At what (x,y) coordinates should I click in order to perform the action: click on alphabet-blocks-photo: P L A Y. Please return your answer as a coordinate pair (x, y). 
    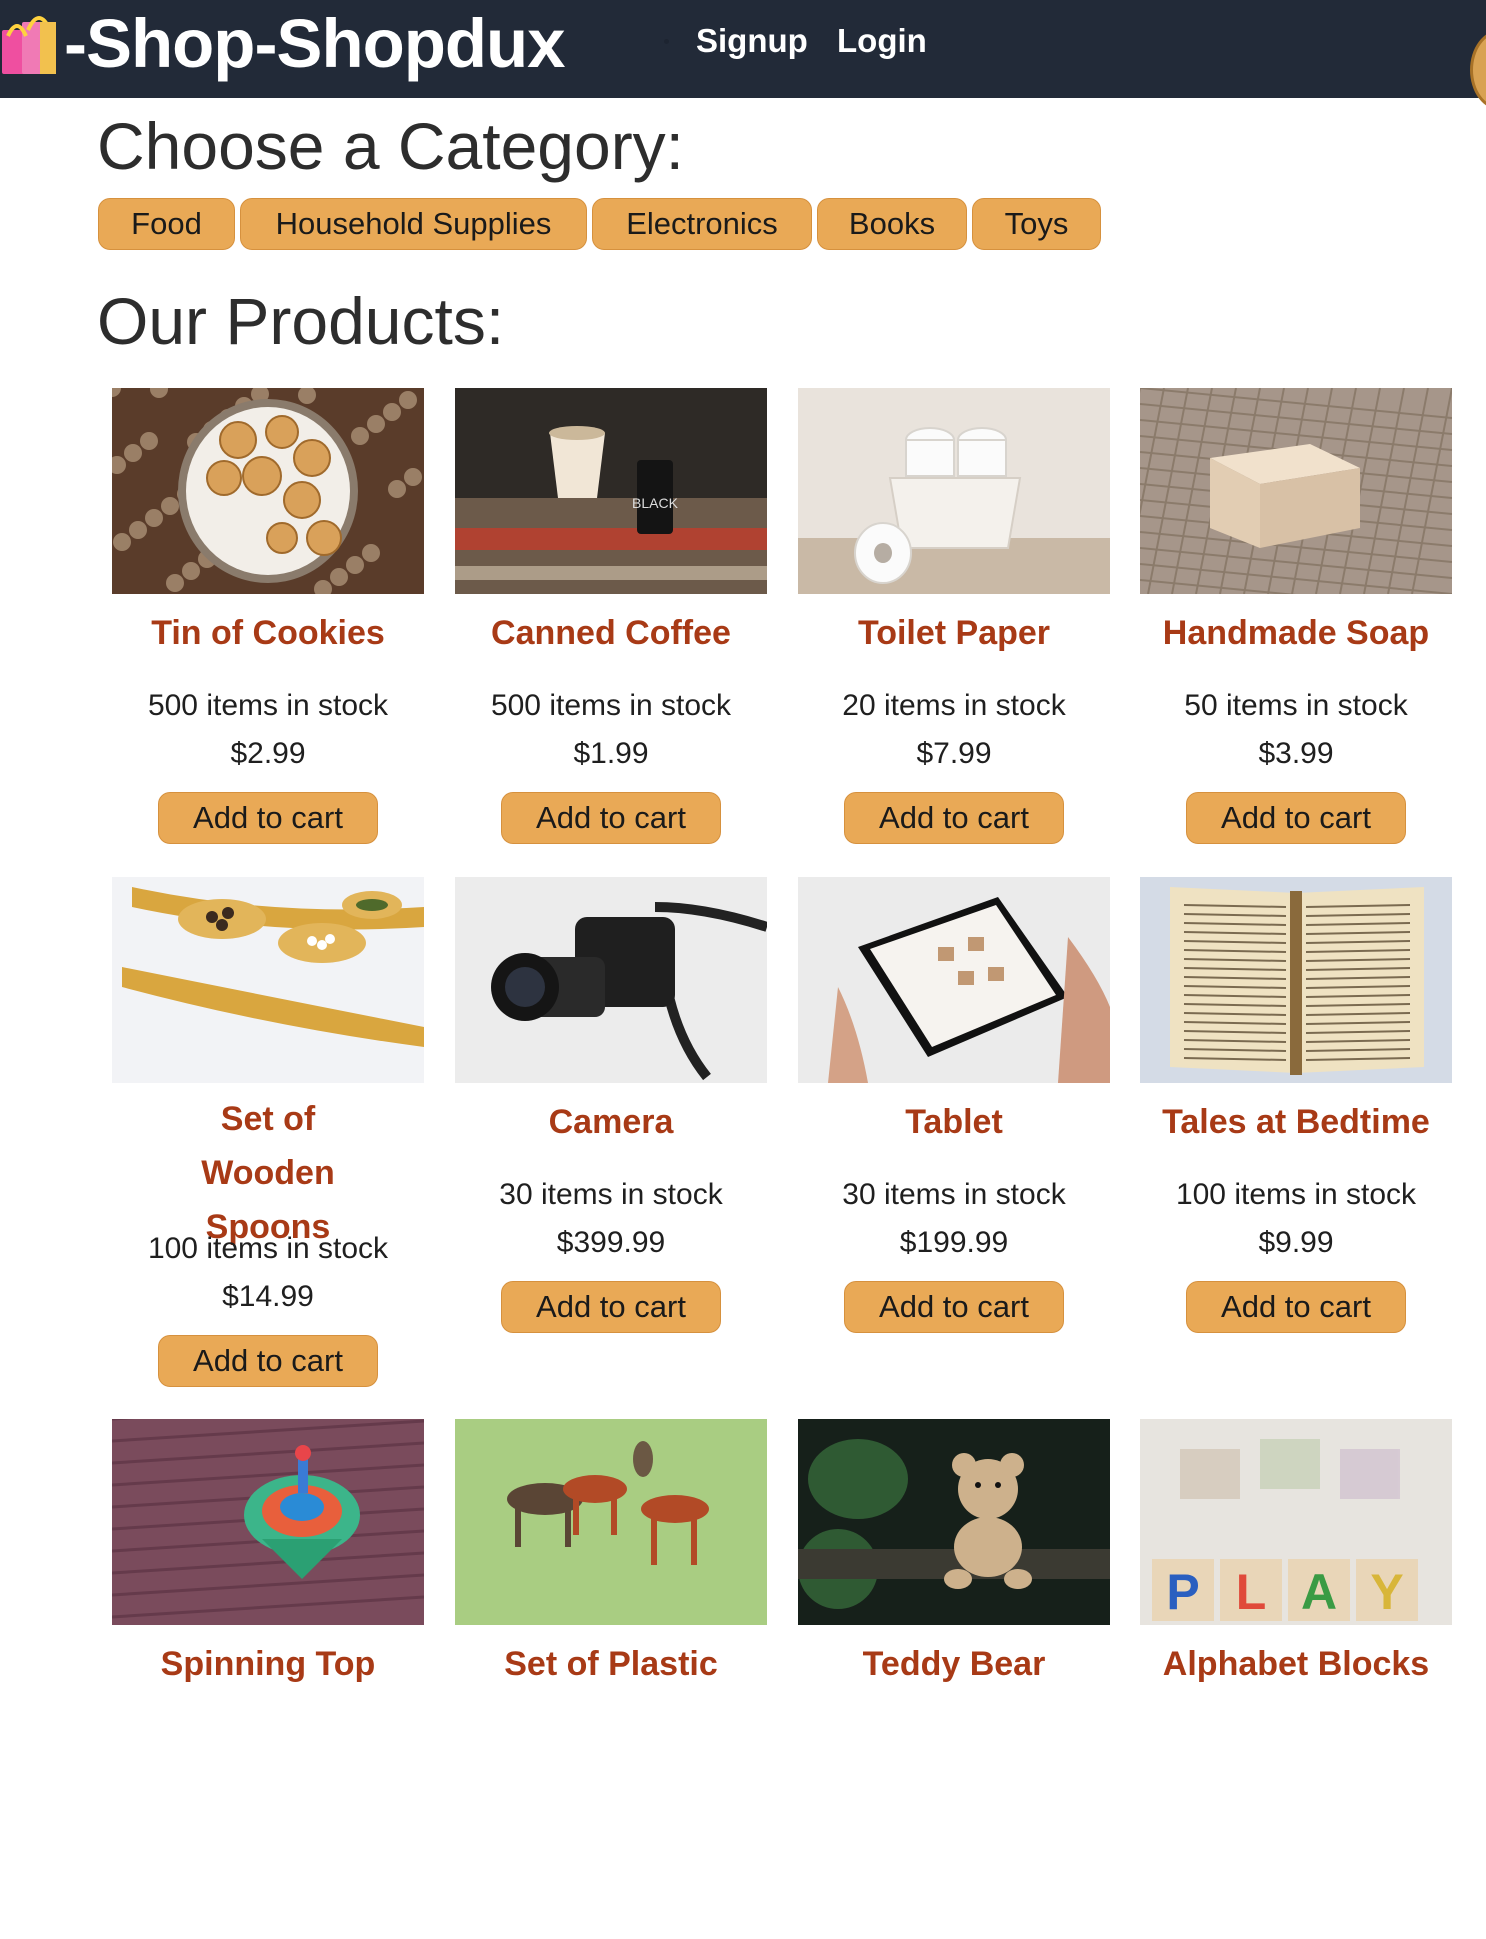
    Looking at the image, I should click on (1296, 1522).